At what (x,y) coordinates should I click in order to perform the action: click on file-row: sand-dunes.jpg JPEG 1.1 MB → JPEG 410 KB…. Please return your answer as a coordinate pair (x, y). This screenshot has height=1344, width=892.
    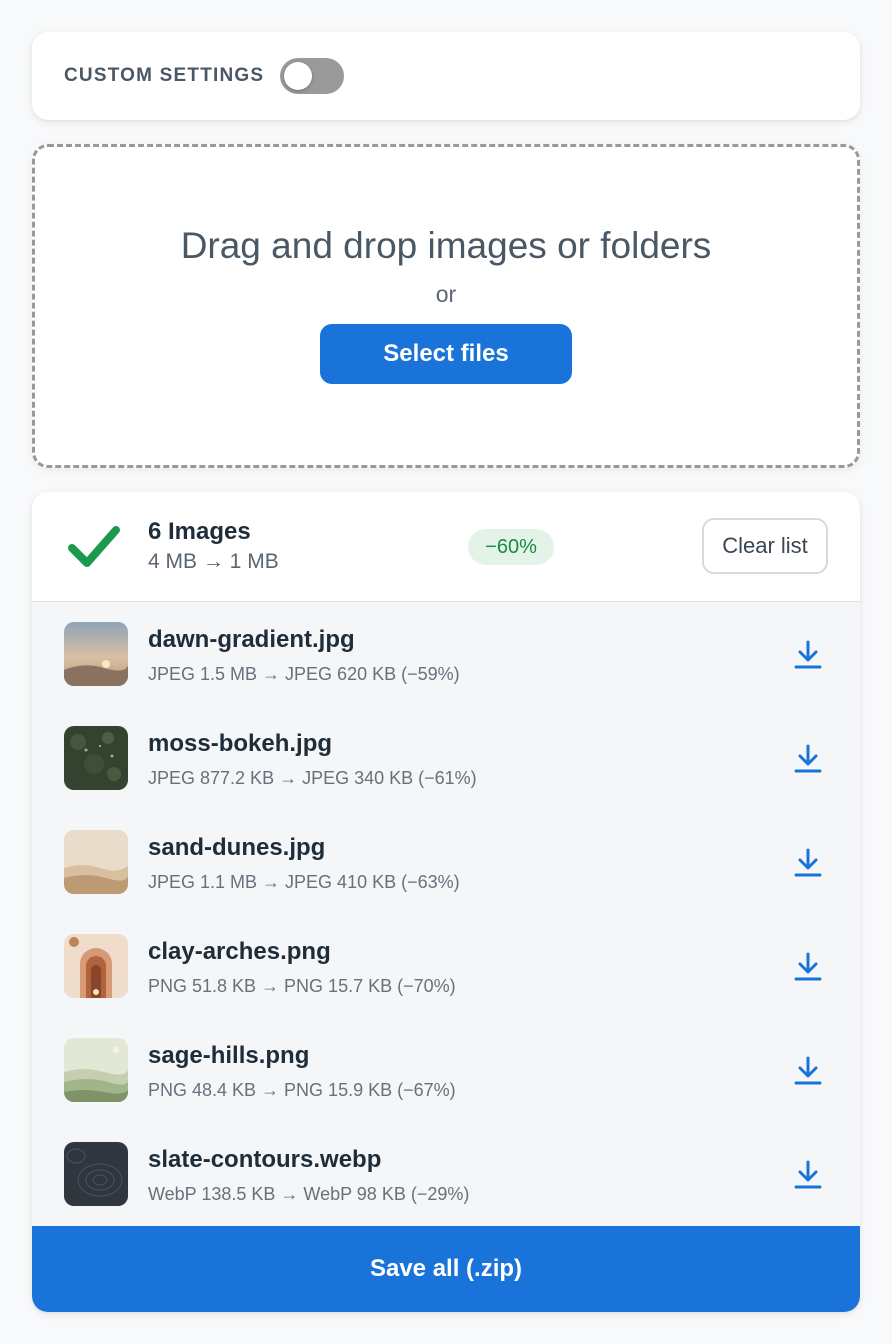
    Looking at the image, I should click on (446, 862).